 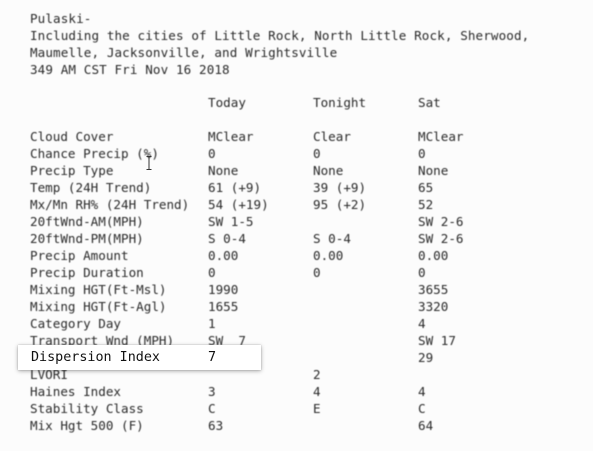 What do you see at coordinates (184, 52) in the screenshot?
I see `cities-line-2: Maumelle, Jacksonville, and Wrightsville` at bounding box center [184, 52].